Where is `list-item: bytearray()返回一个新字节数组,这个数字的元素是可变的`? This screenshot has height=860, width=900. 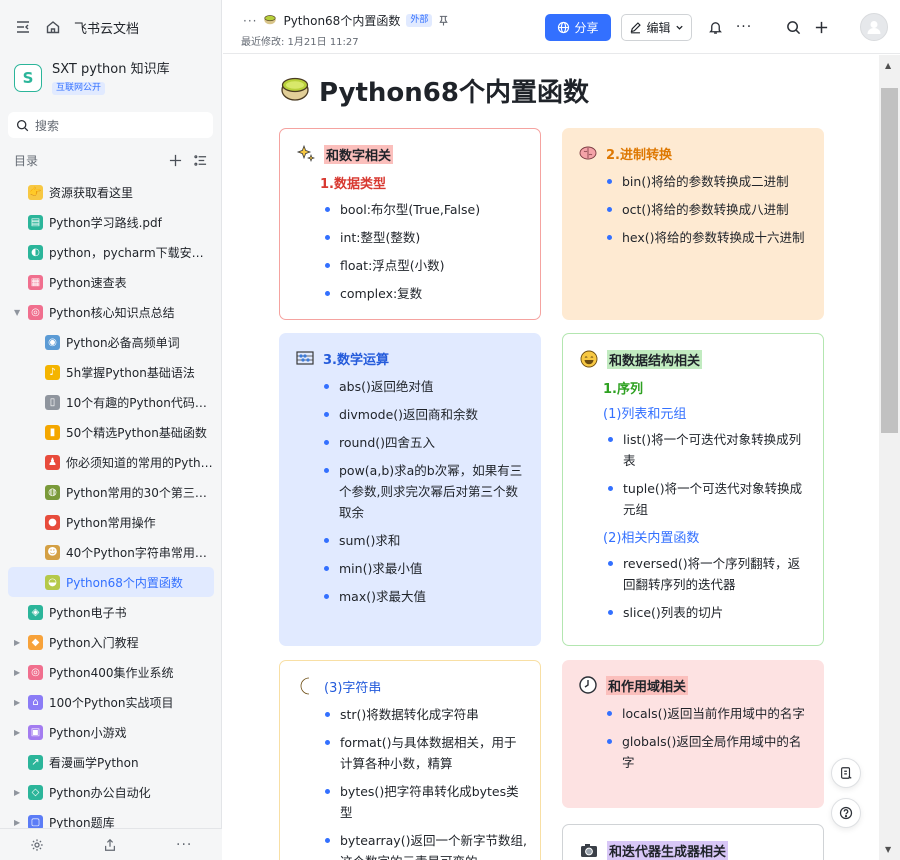
list-item: bytearray()返回一个新字节数组,这个数字的元素是可变的 is located at coordinates (425, 845).